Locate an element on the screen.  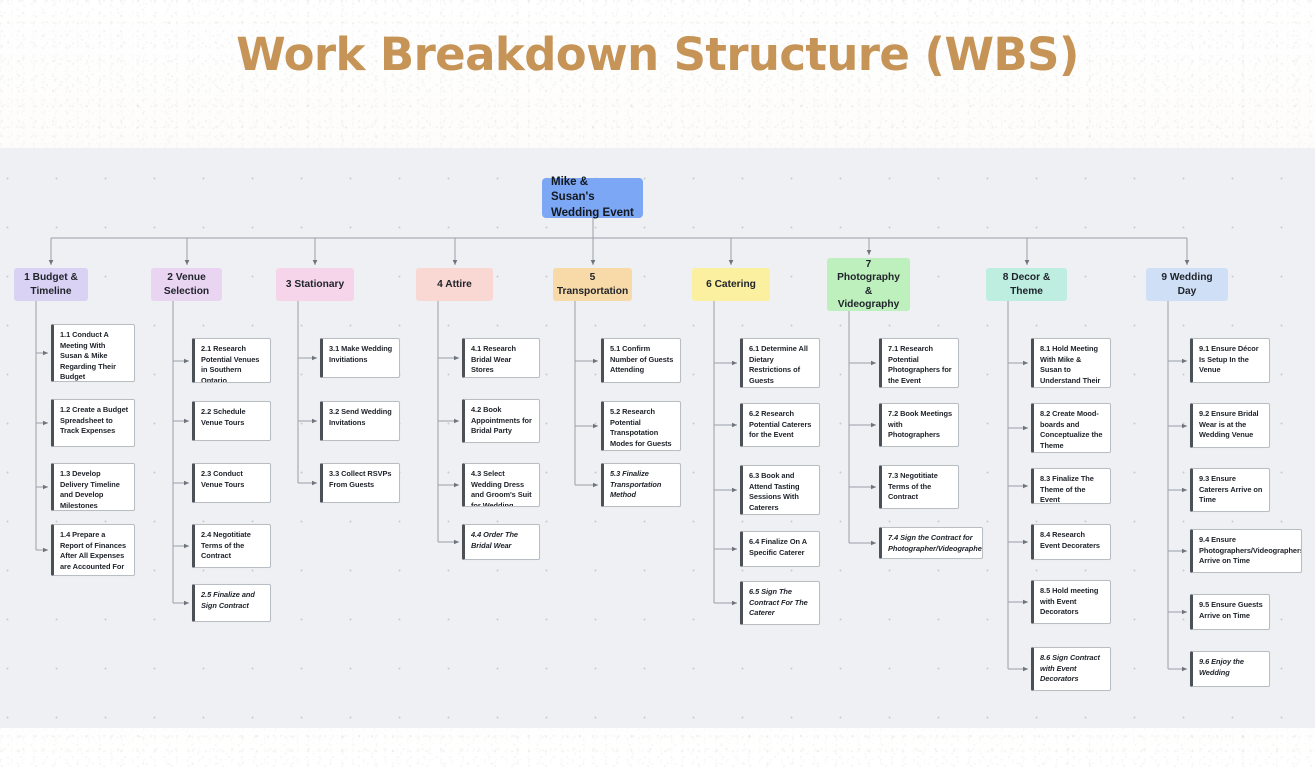
page-title: Work Breakdown Structure (WBS) is located at coordinates (657, 54).